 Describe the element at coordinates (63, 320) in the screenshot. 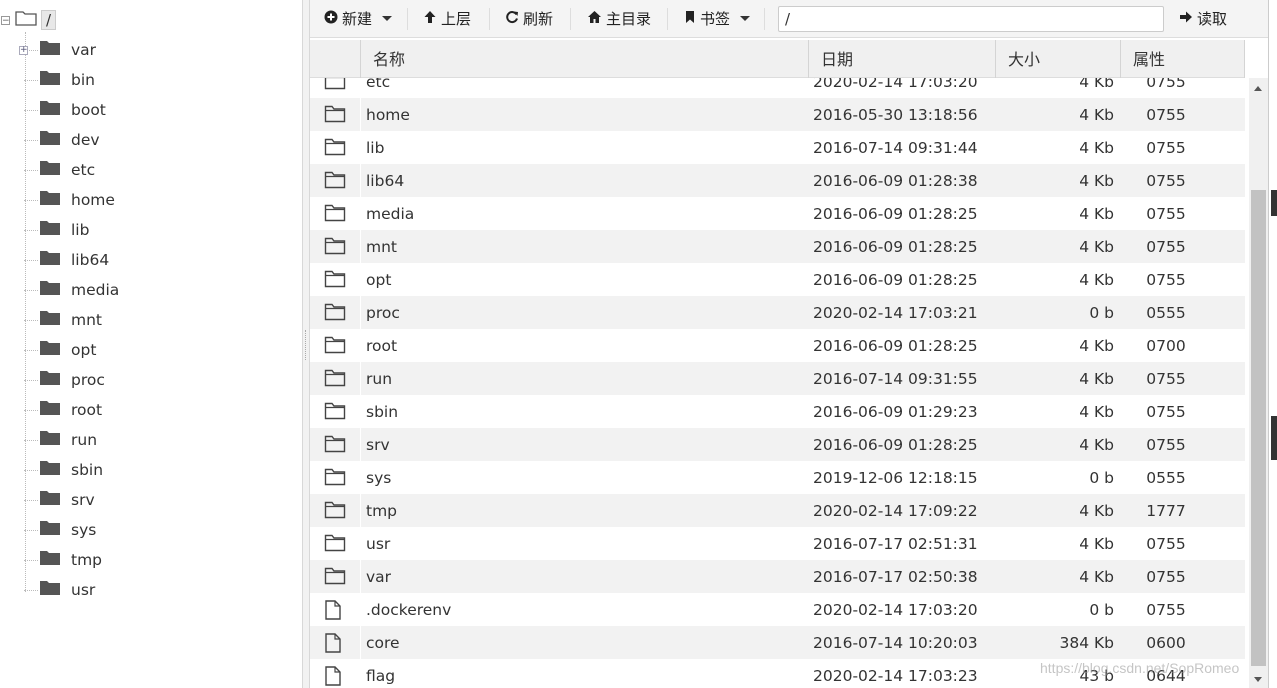

I see `tree-item: mnt` at that location.